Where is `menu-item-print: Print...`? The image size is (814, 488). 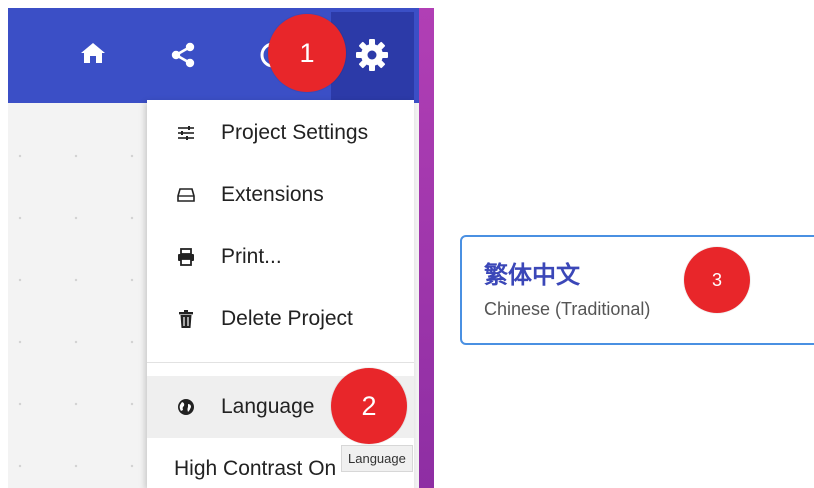
menu-item-print: Print... is located at coordinates (280, 257).